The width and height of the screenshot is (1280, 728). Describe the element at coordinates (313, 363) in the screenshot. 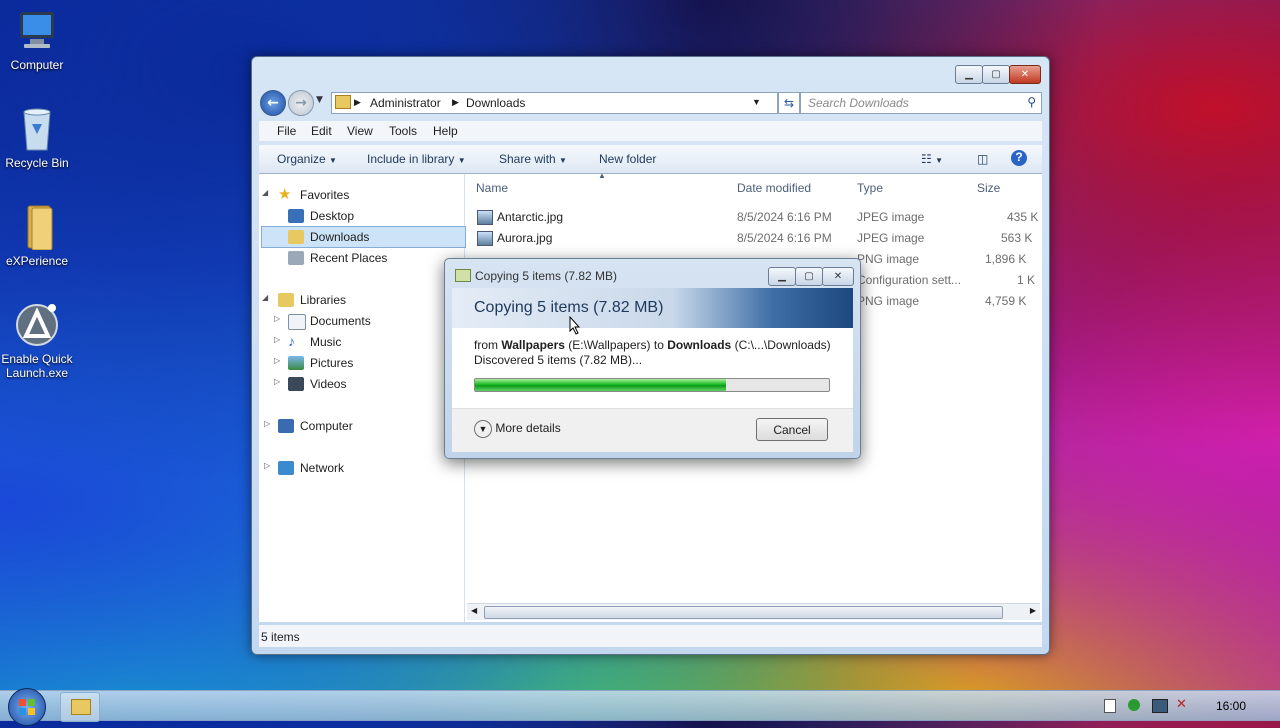

I see `nav-item-pictures: ▷ Pictures` at that location.